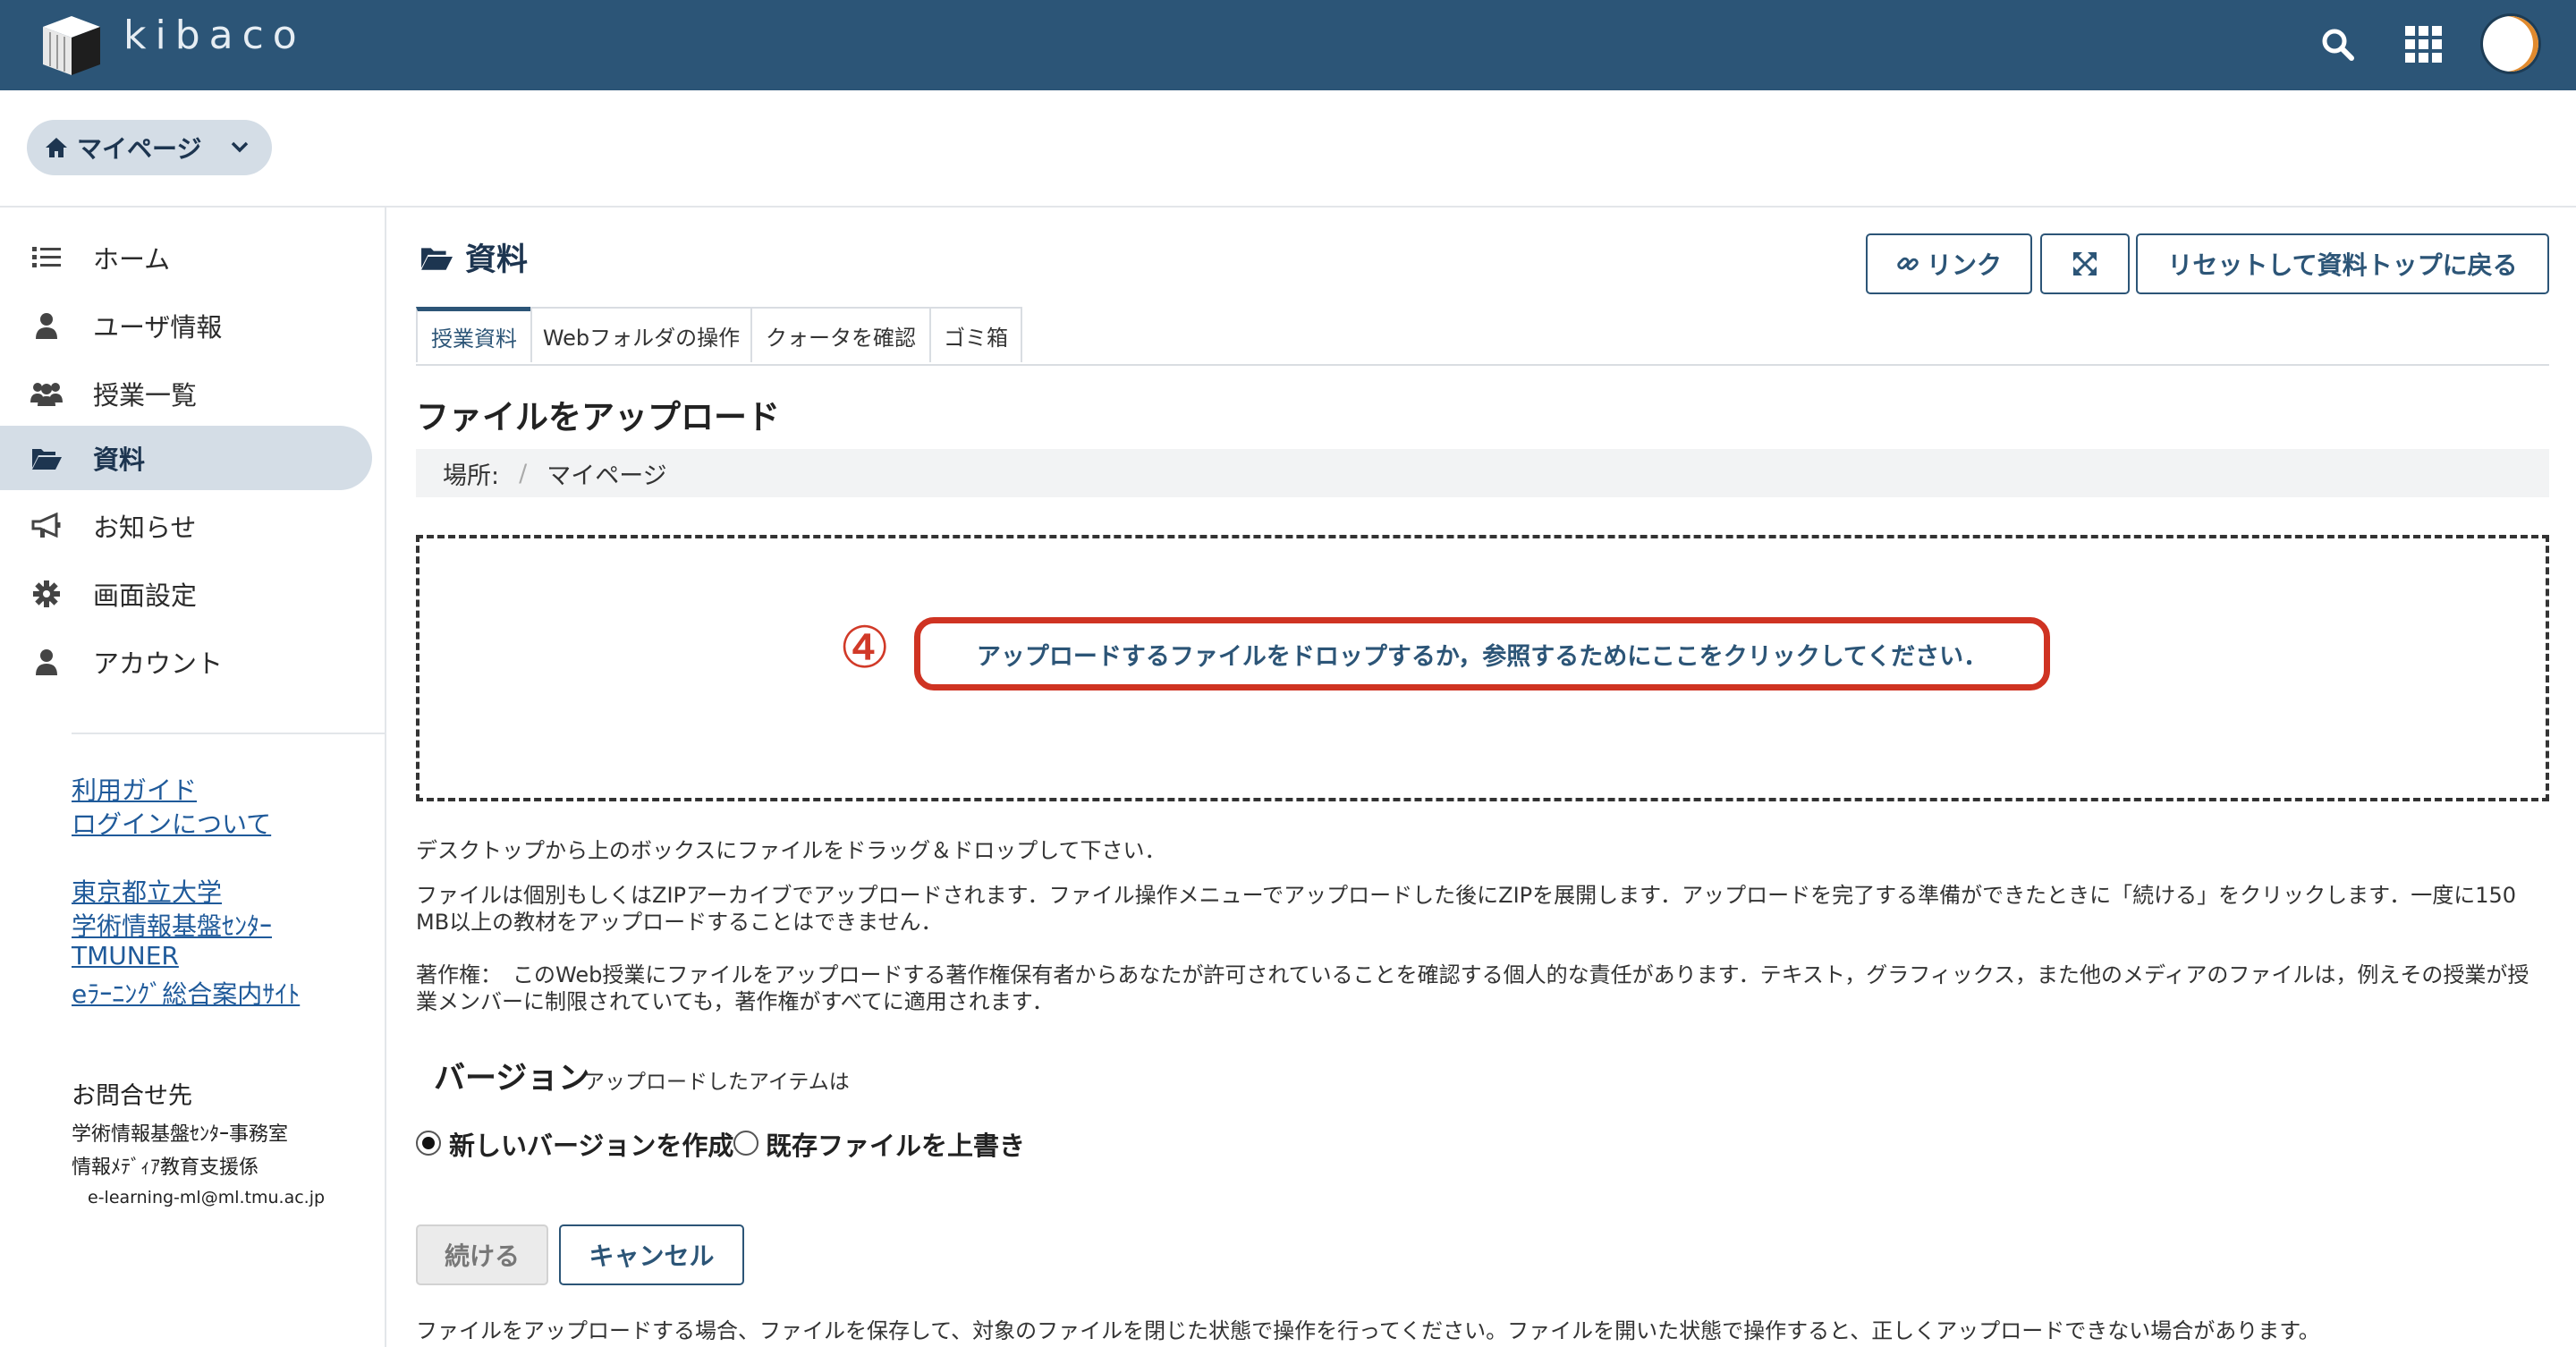 Image resolution: width=2576 pixels, height=1347 pixels. What do you see at coordinates (158, 327) in the screenshot?
I see `sidebar-item-label: ユーザ情報` at bounding box center [158, 327].